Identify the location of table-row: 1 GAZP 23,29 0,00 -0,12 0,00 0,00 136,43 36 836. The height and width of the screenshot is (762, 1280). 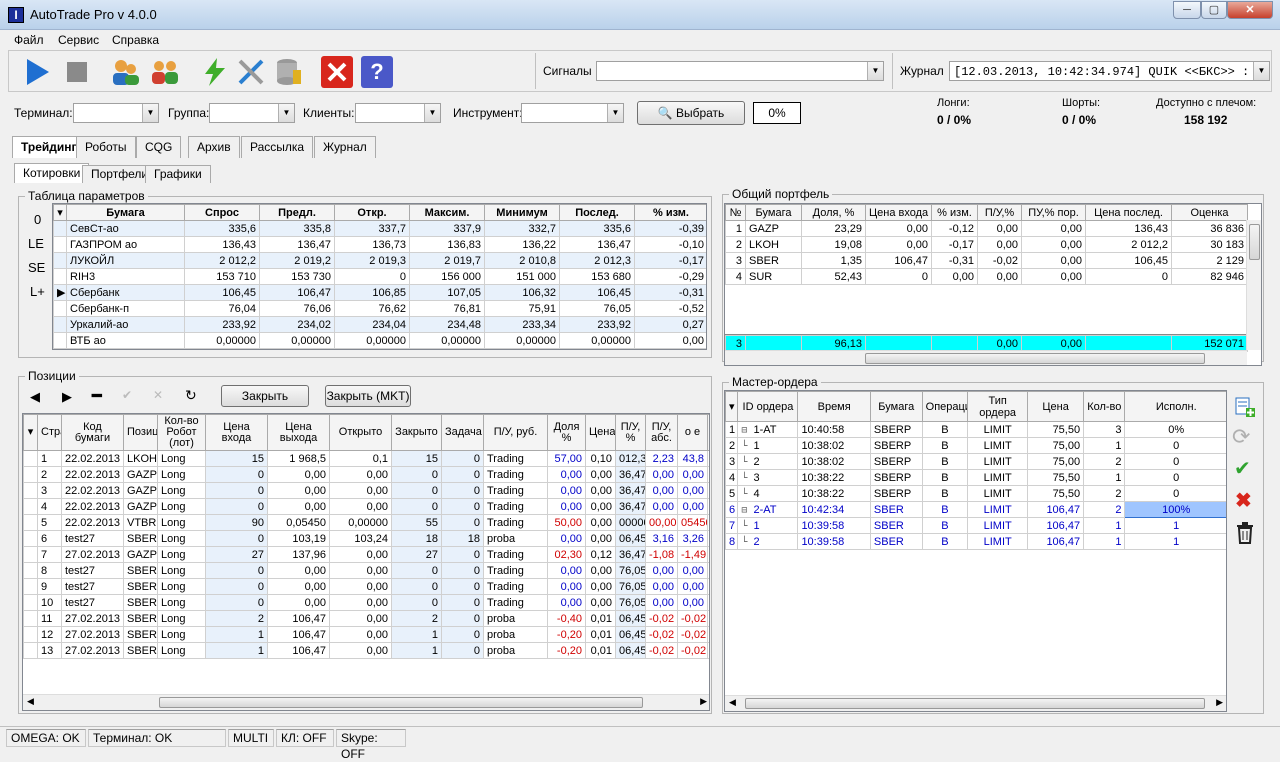
(986, 228).